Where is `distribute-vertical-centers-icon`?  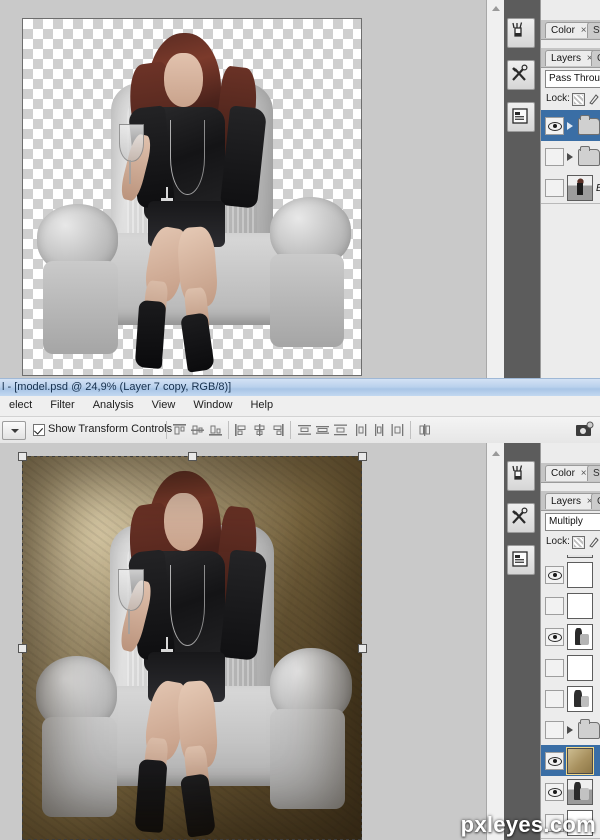 distribute-vertical-centers-icon is located at coordinates (322, 430).